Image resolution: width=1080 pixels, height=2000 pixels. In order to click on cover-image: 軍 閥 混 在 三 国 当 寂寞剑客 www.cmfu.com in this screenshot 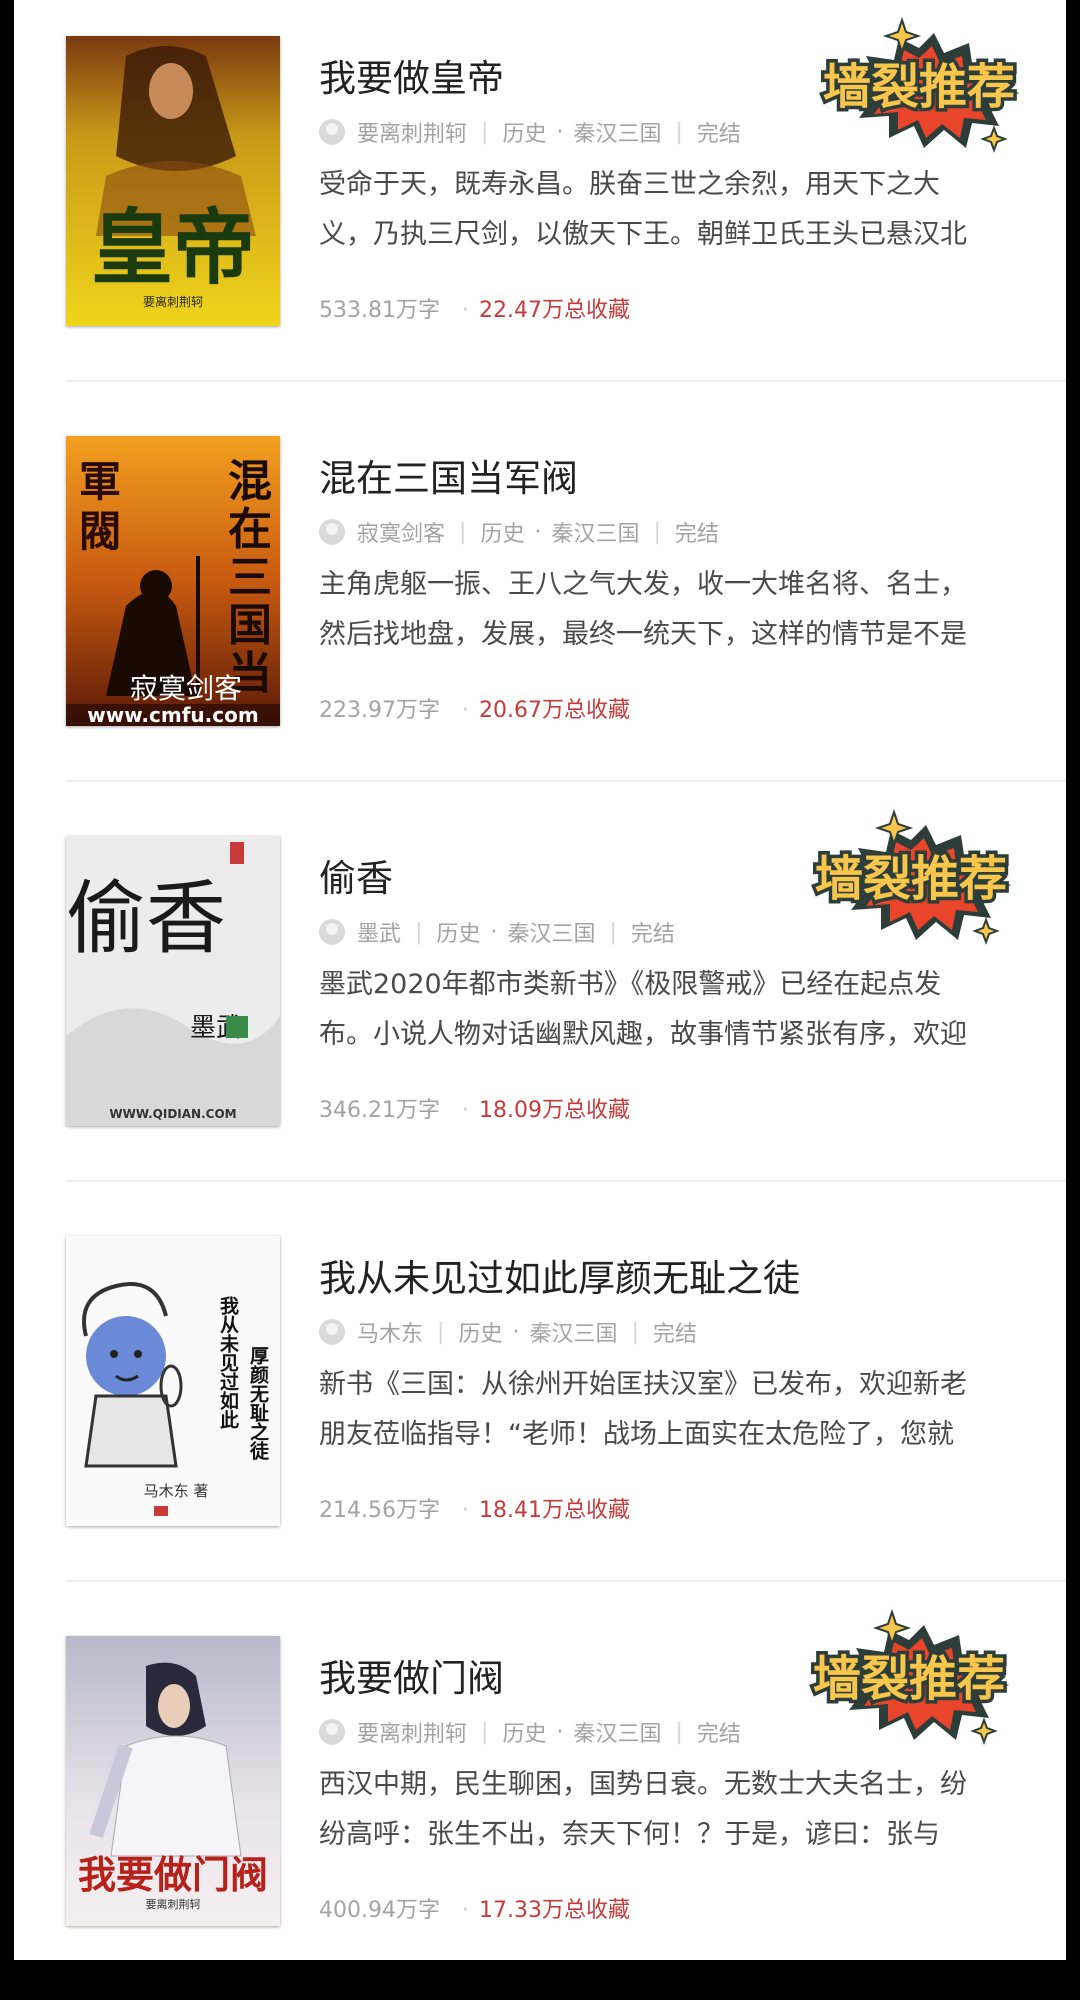, I will do `click(173, 581)`.